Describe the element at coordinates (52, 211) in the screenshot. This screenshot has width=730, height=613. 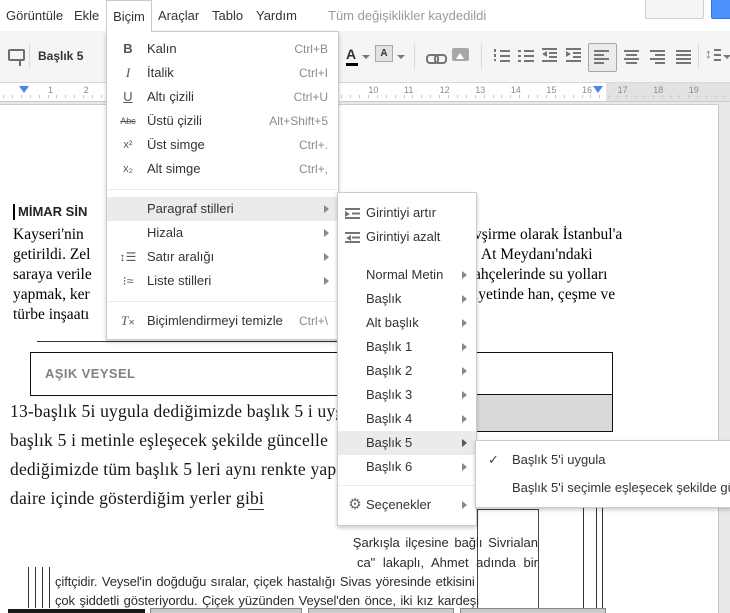
I see `doc-heading-mimar: MİMAR SİN` at that location.